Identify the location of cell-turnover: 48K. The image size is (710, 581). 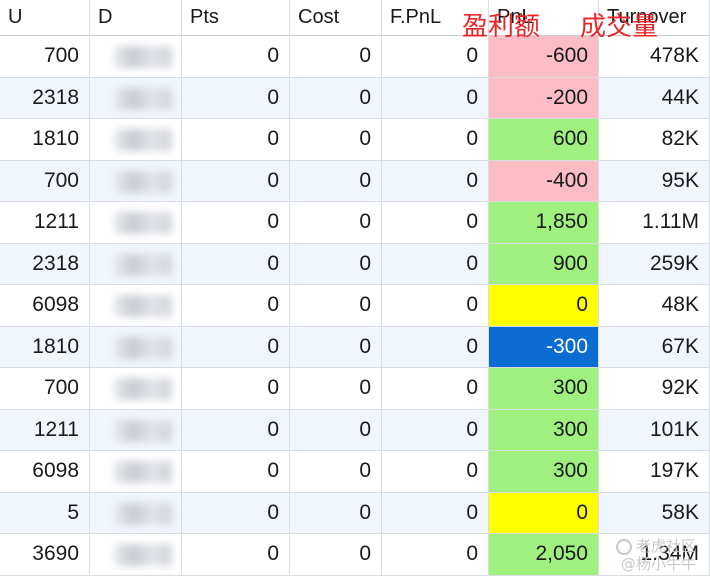
(654, 306).